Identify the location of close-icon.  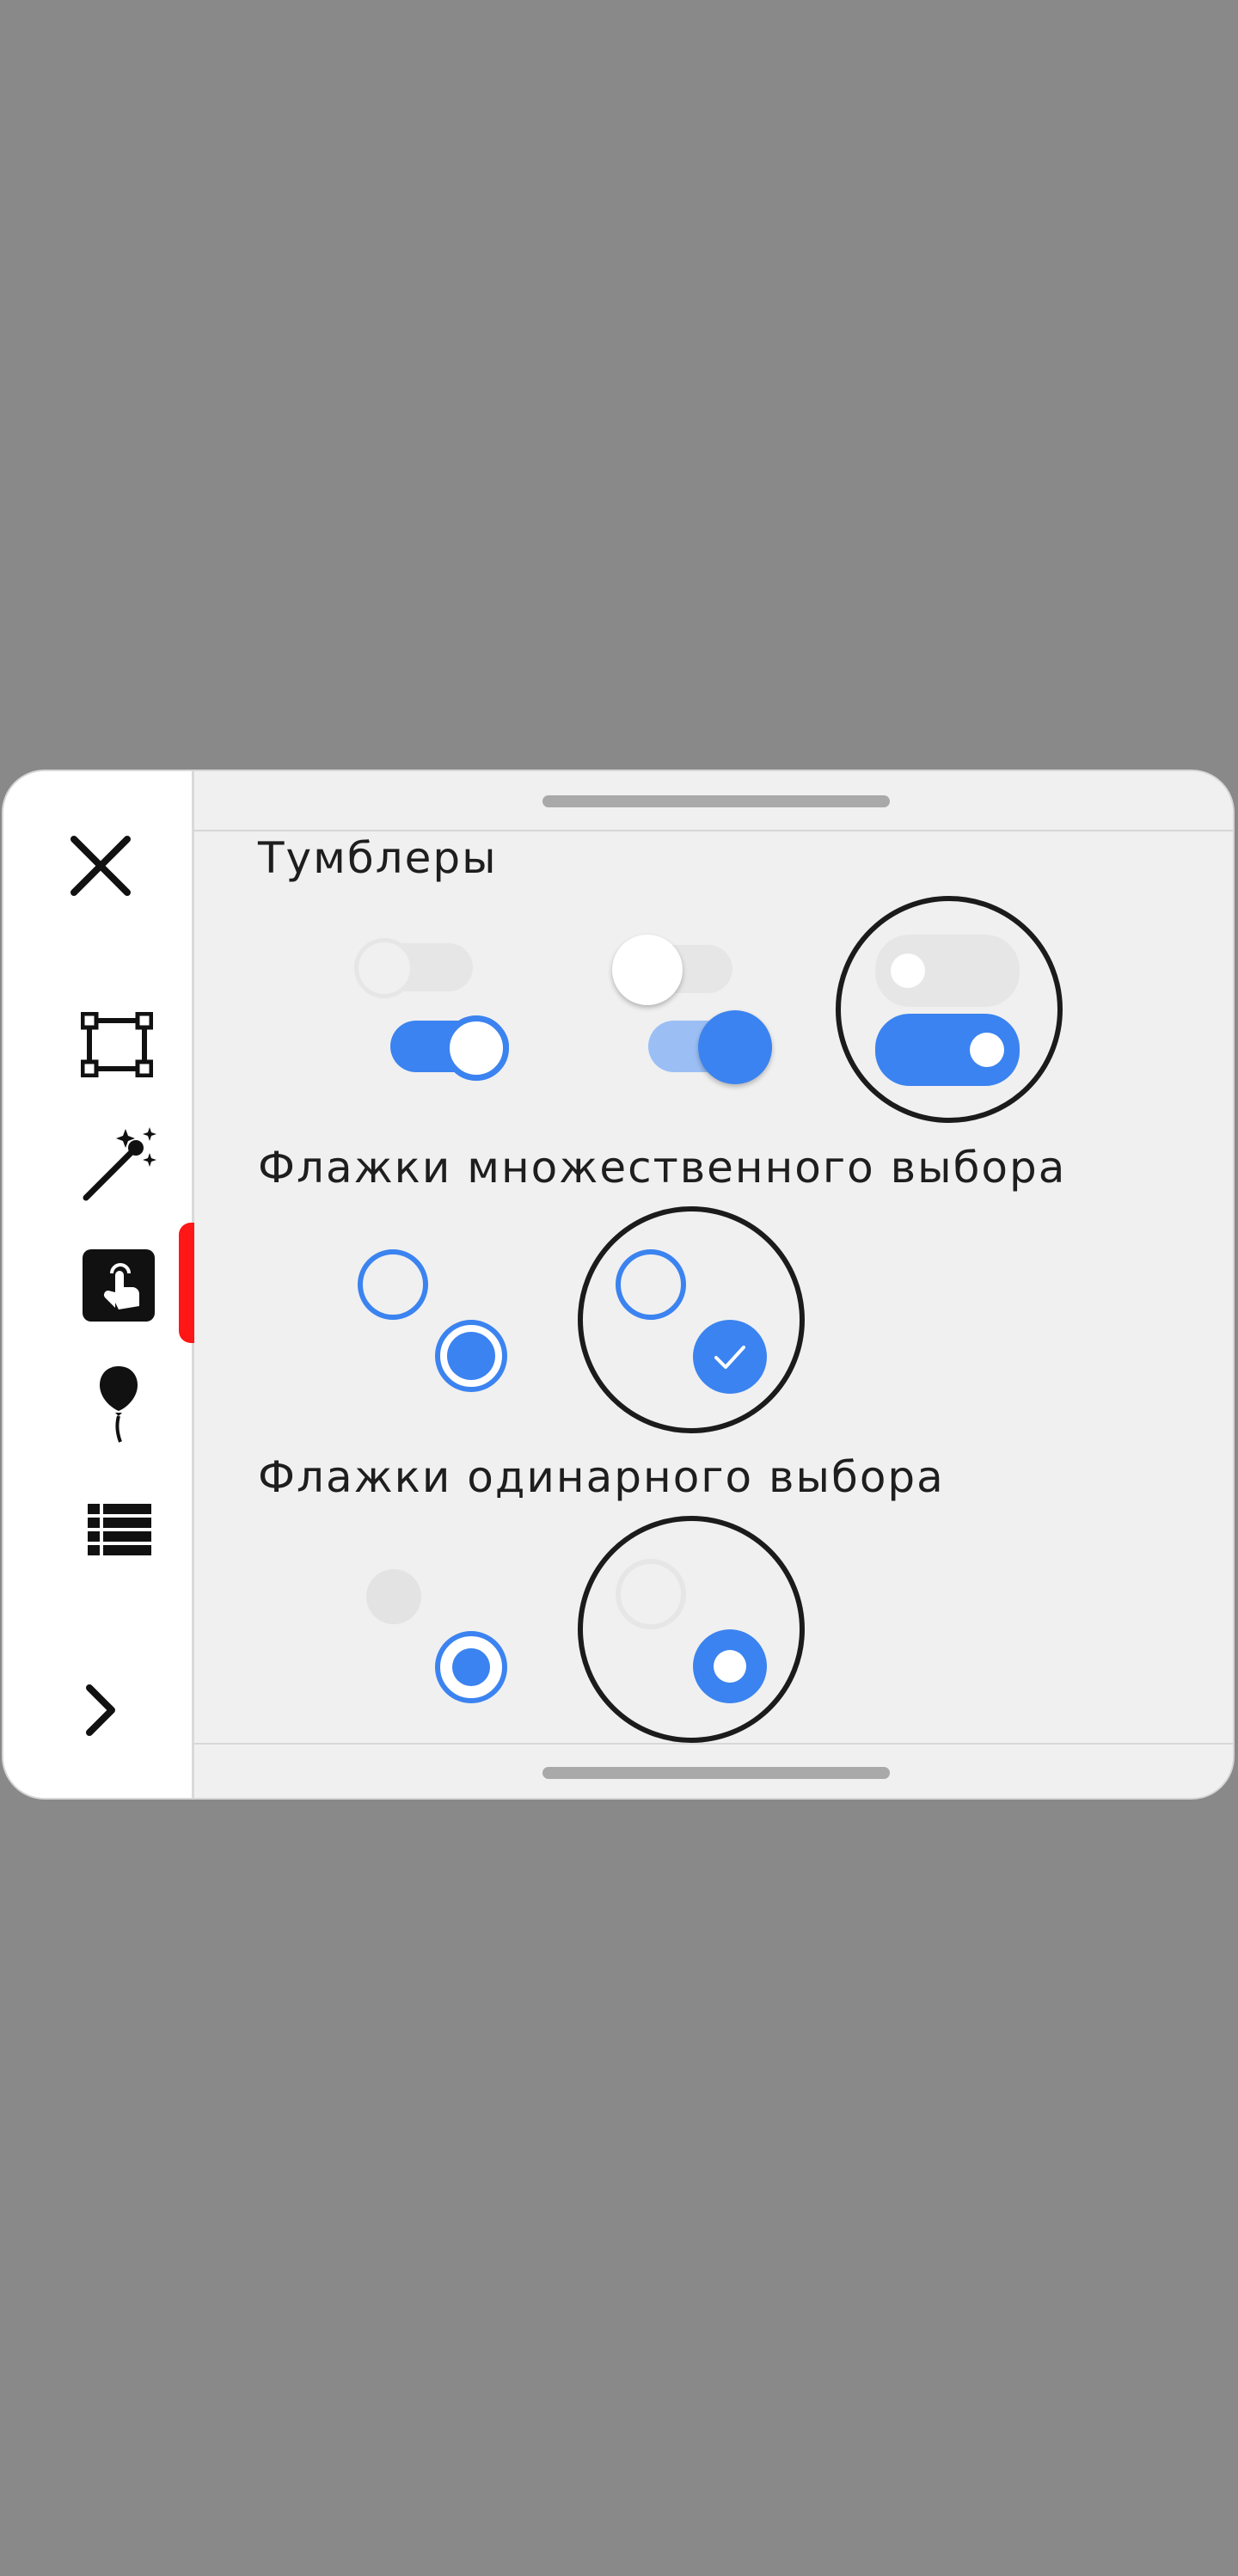
(101, 866).